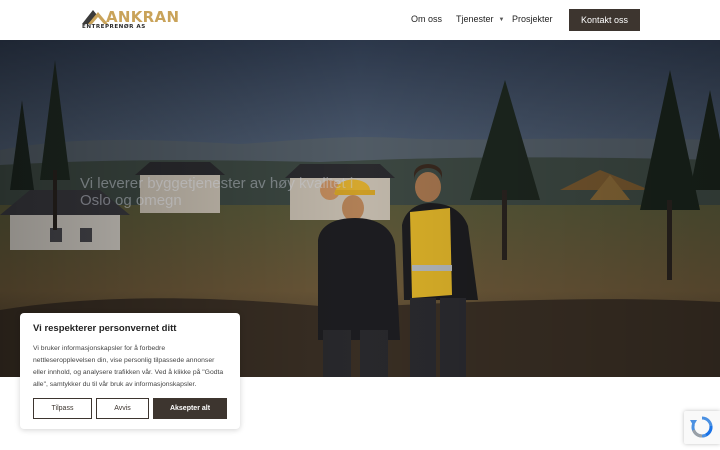 This screenshot has width=720, height=450. I want to click on cookie-button-row: Tilpass Avvis Aksepter alt, so click(130, 408).